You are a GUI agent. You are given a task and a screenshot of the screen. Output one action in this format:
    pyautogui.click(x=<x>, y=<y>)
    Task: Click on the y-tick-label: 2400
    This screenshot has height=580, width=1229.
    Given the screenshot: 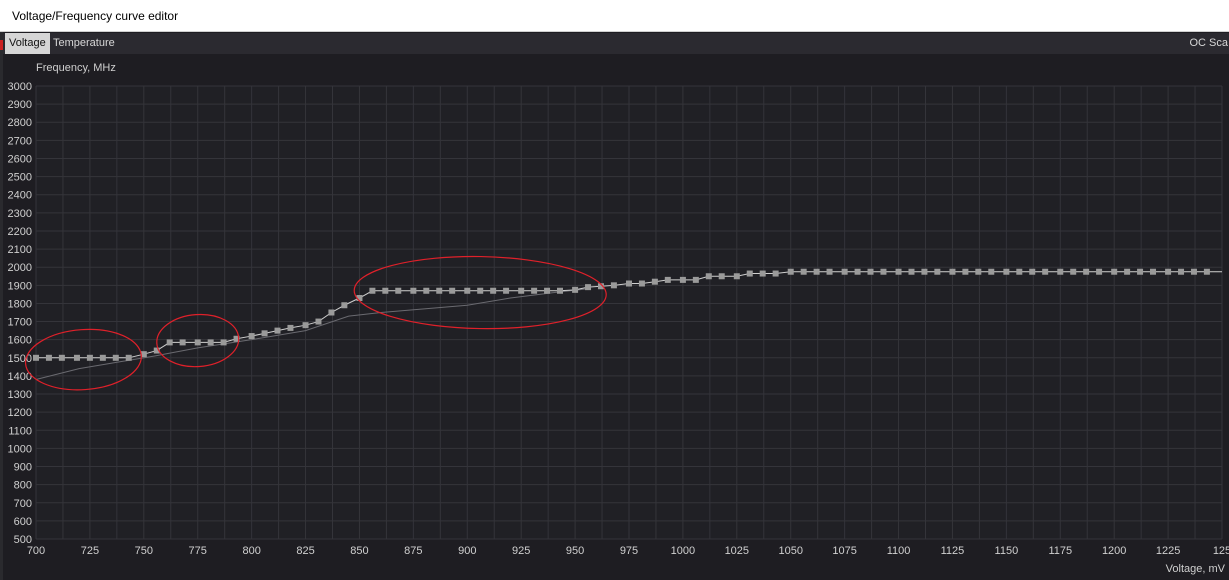 What is the action you would take?
    pyautogui.click(x=20, y=196)
    